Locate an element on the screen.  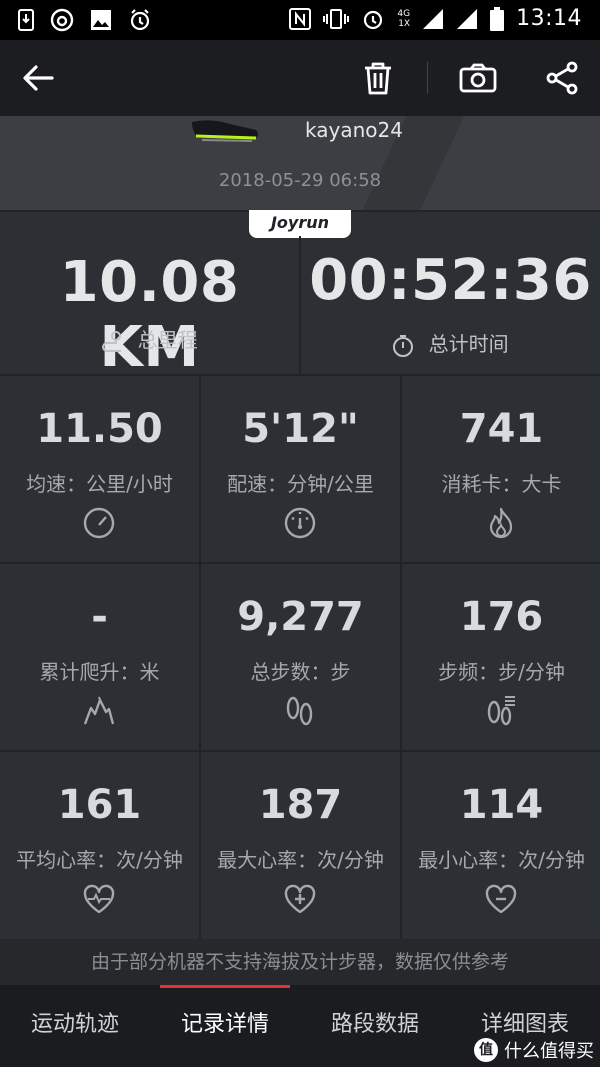
run-header: kayano24 2018-05-29 06:58 is located at coordinates (300, 164).